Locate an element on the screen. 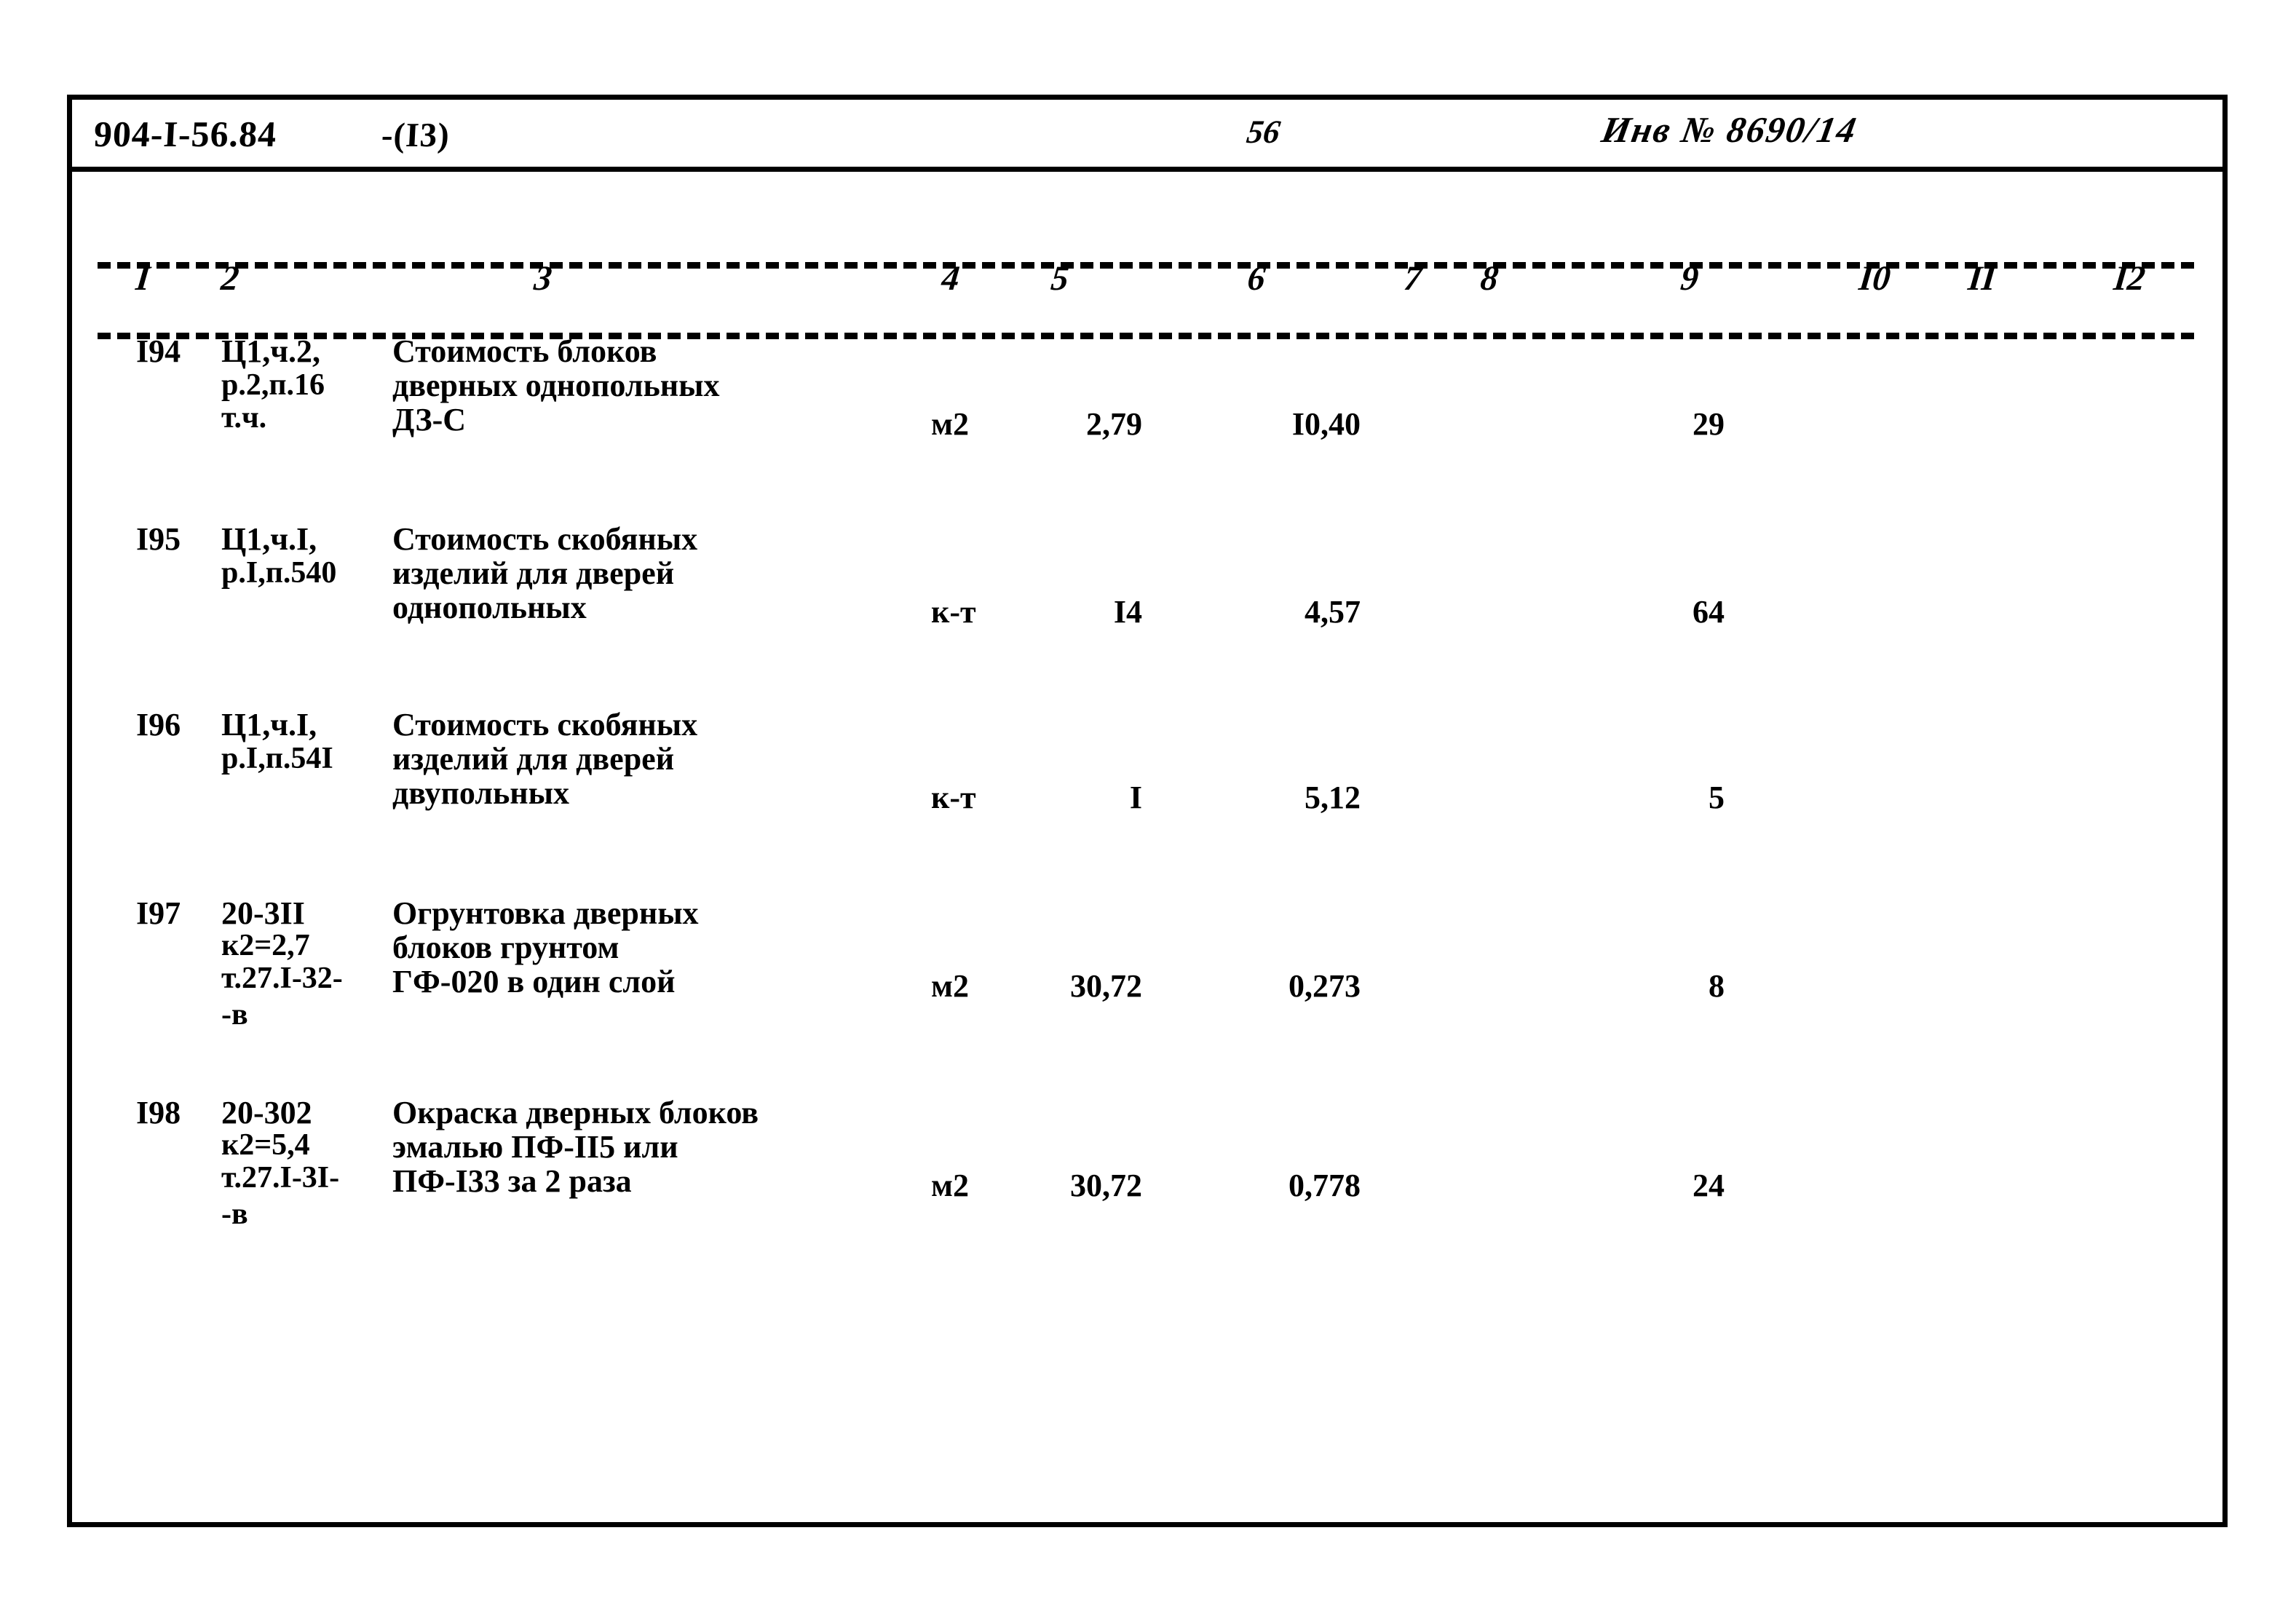  row-total: 24 is located at coordinates (1709, 1185).